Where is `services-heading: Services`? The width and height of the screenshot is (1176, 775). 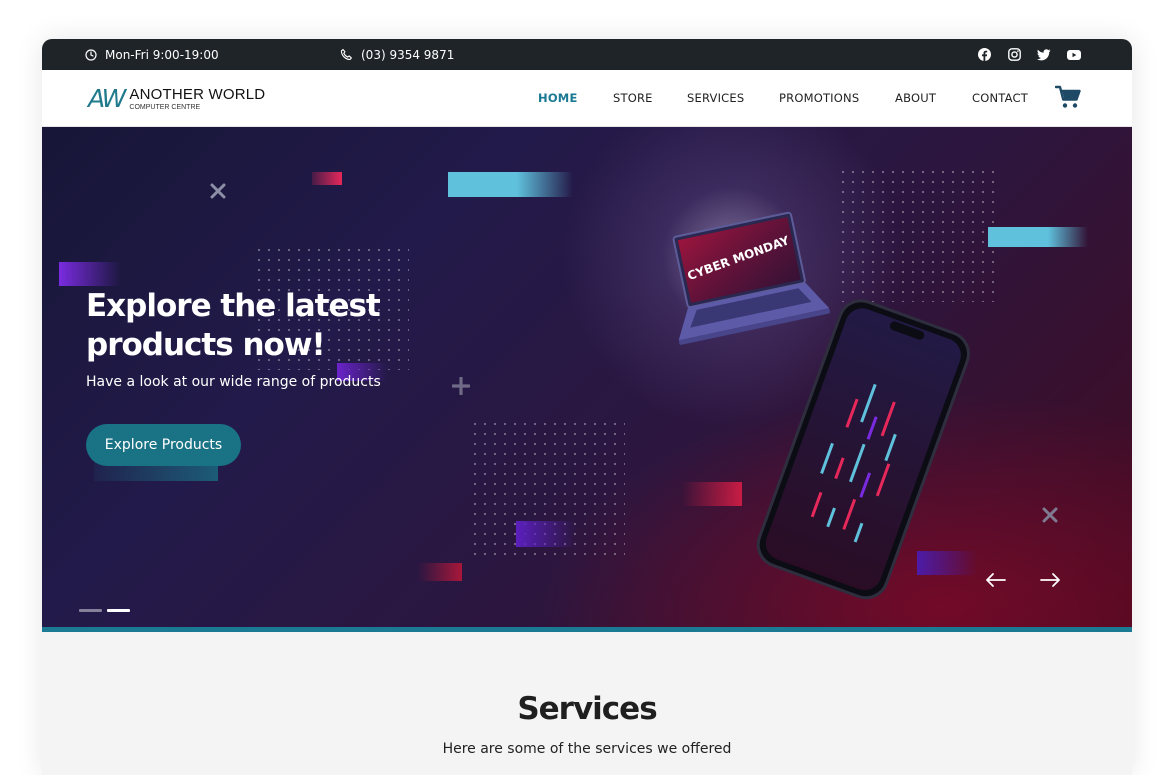 services-heading: Services is located at coordinates (587, 709).